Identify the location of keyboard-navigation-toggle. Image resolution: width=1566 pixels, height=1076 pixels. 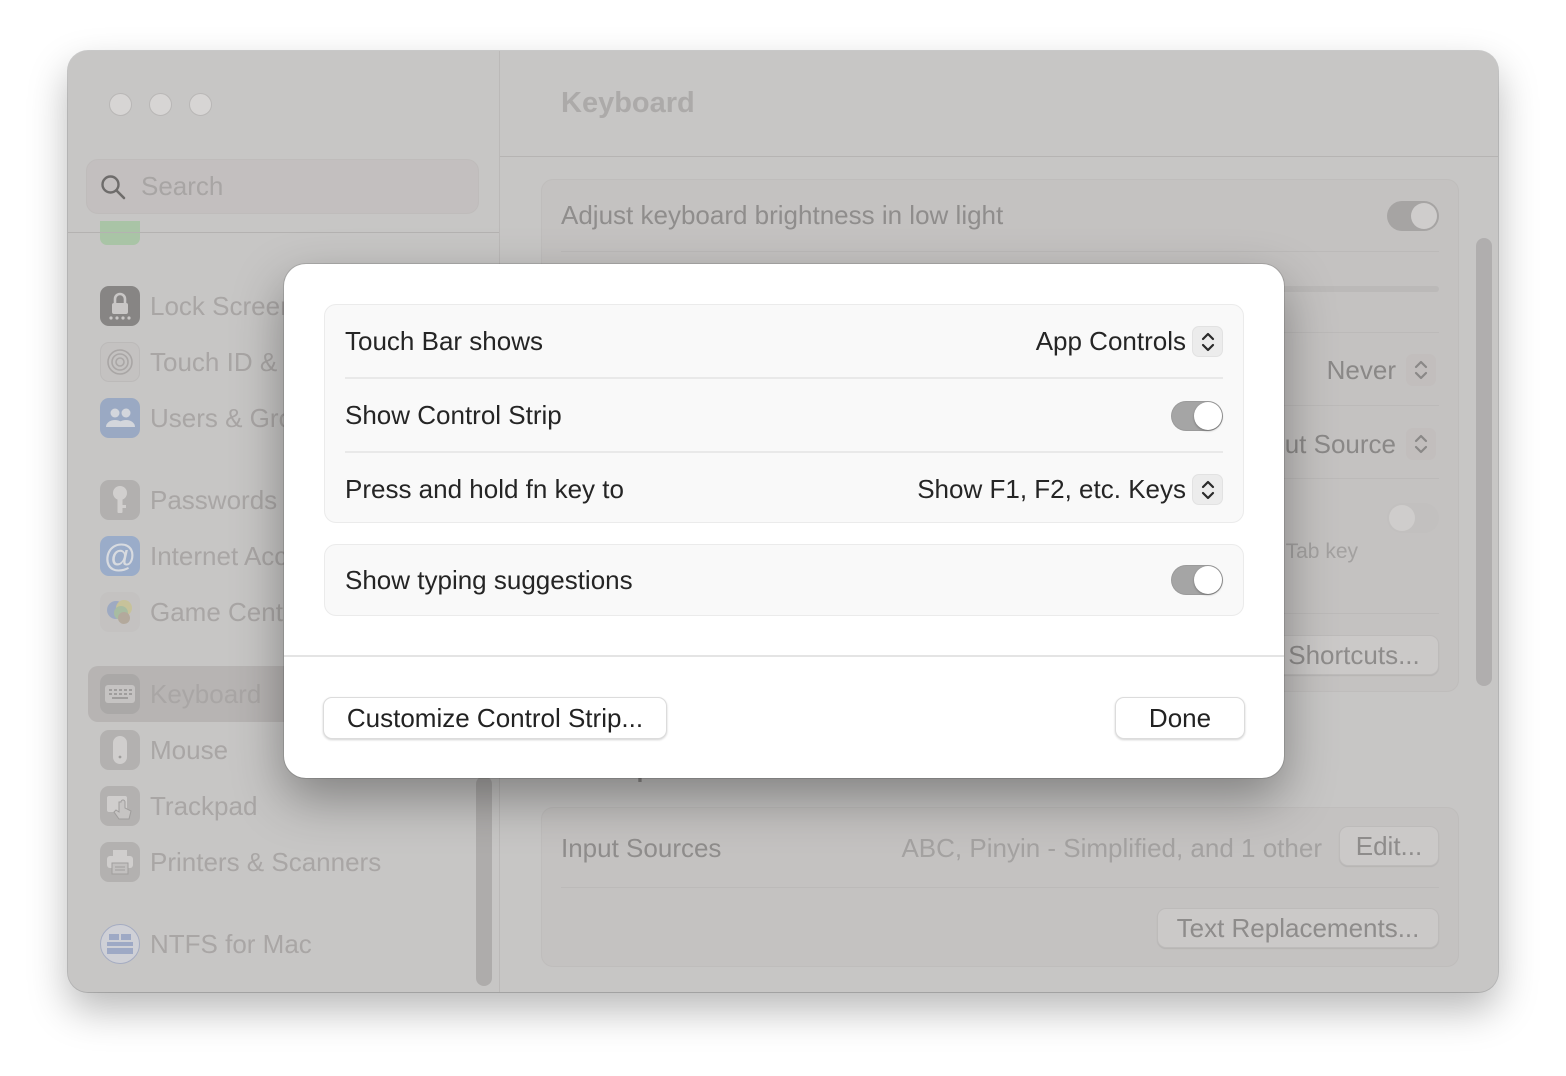
(1413, 518).